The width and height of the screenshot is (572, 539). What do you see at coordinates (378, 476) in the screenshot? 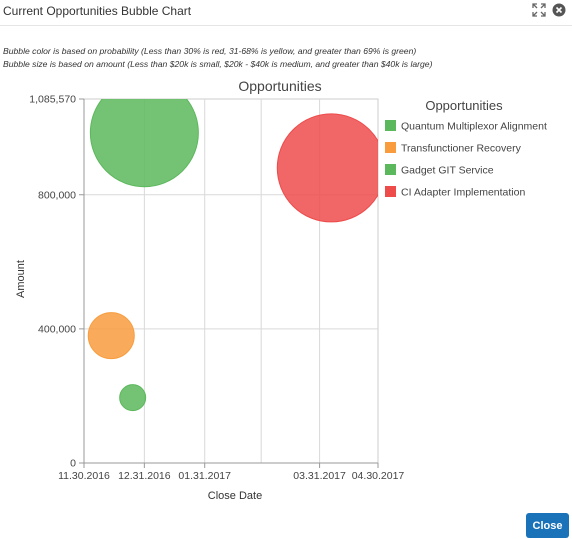
I see `x-tick-label: 04.30.2017` at bounding box center [378, 476].